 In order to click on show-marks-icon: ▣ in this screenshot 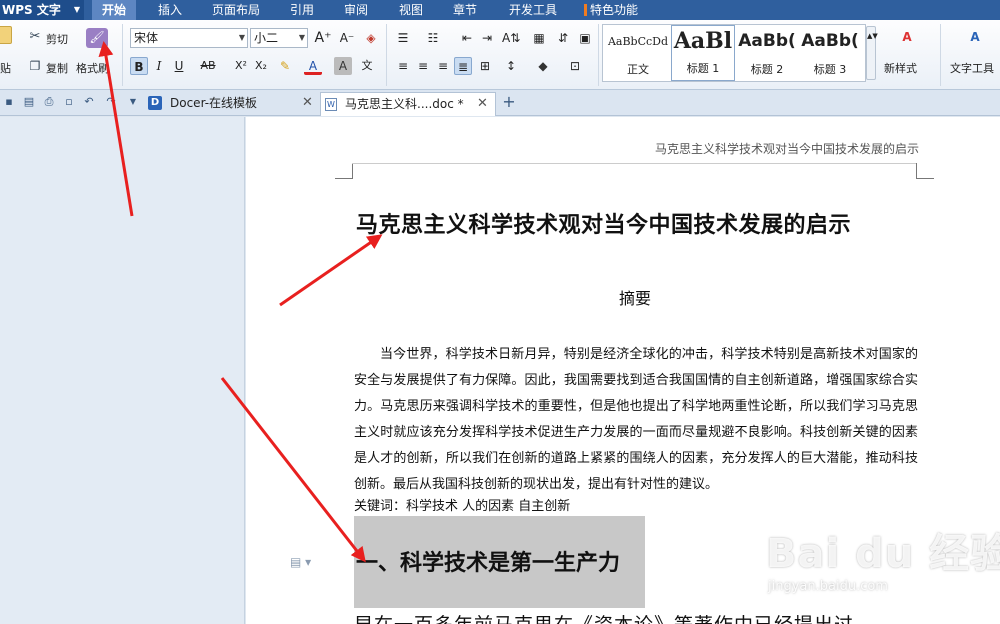, I will do `click(585, 38)`.